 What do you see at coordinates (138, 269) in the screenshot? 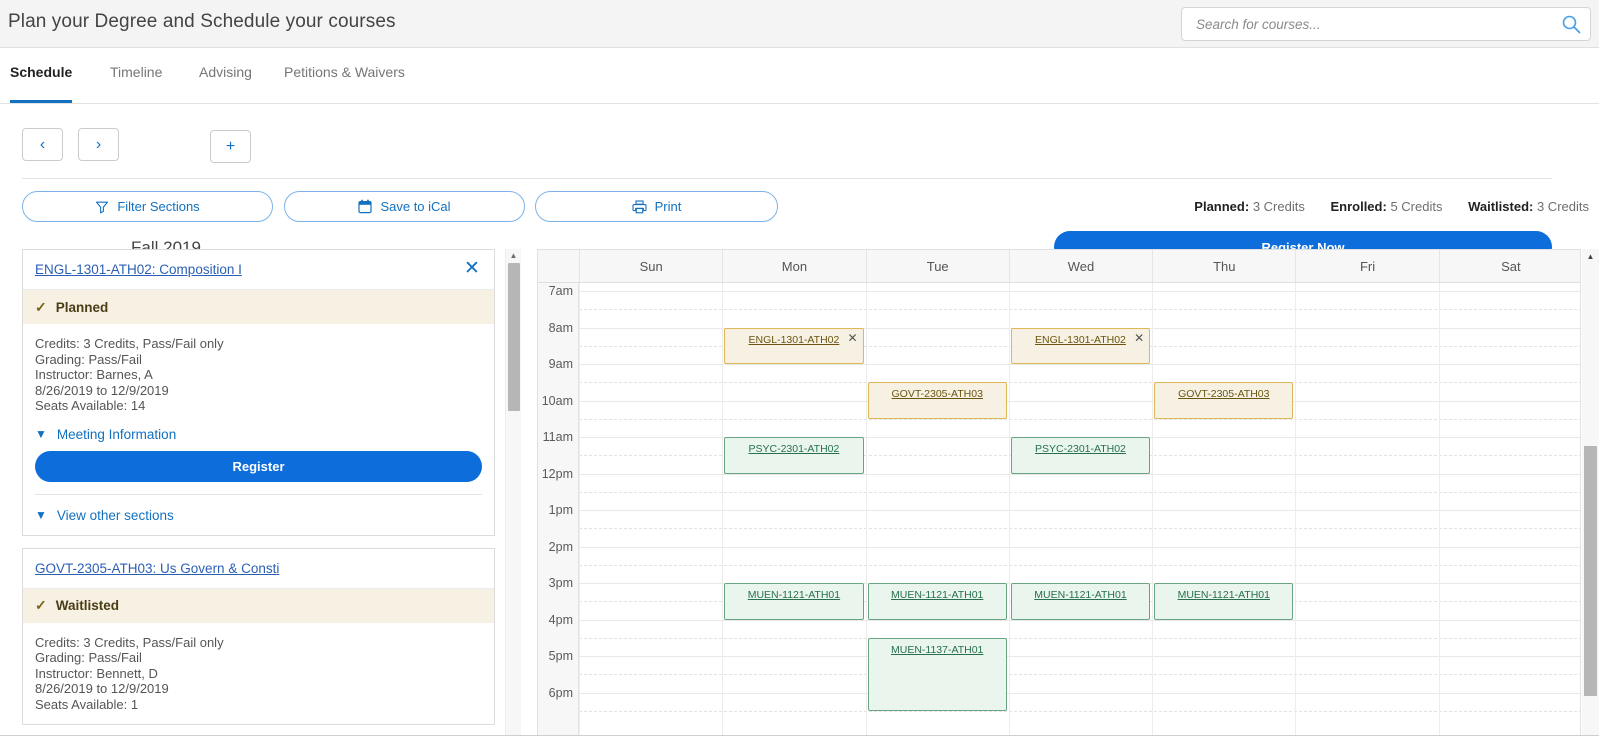
I see `course-card-title-link: ENGL-1301-ATH02: Composition I` at bounding box center [138, 269].